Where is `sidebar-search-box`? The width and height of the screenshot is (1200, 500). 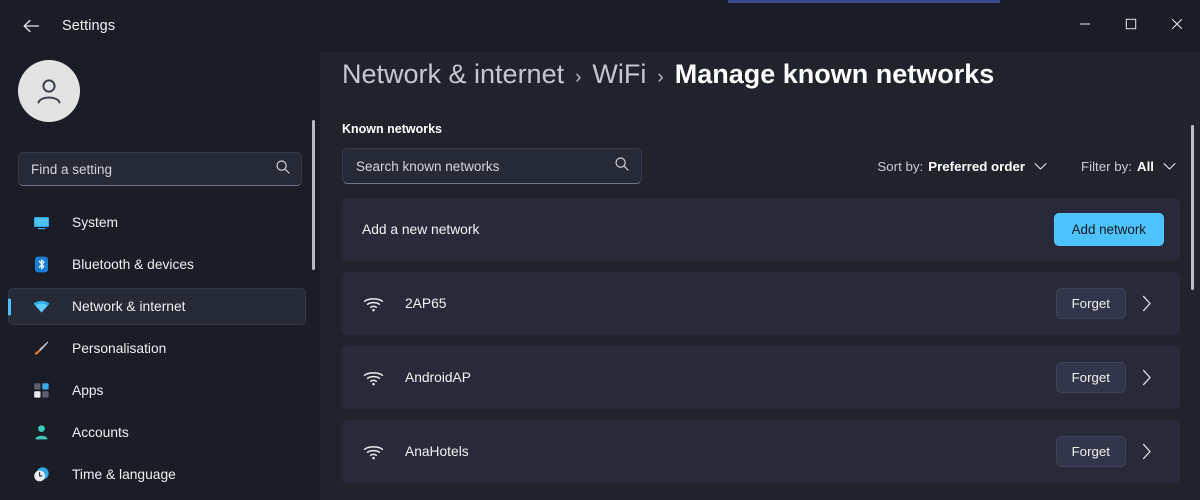
sidebar-search-box is located at coordinates (160, 169).